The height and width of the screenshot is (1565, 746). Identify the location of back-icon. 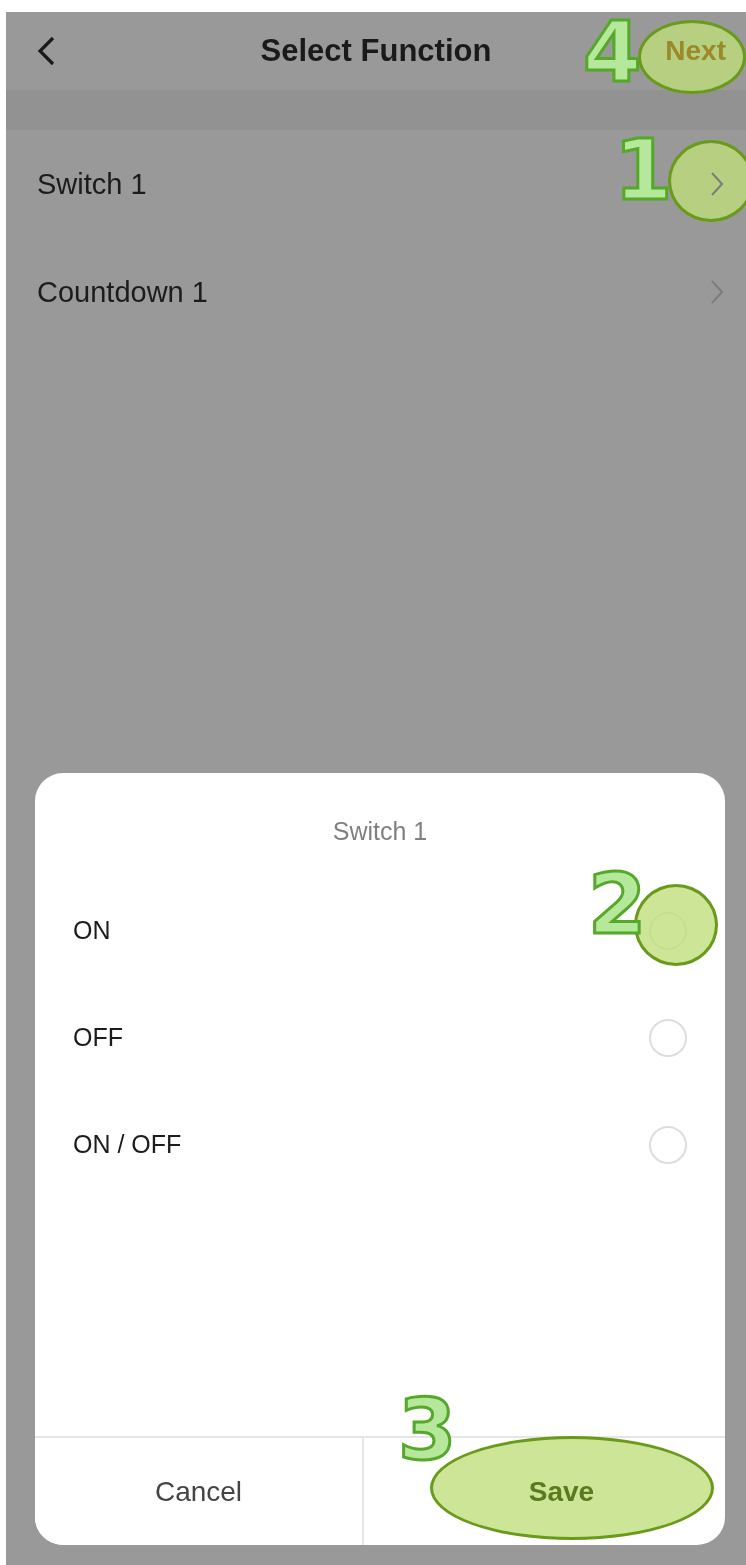
(46, 51).